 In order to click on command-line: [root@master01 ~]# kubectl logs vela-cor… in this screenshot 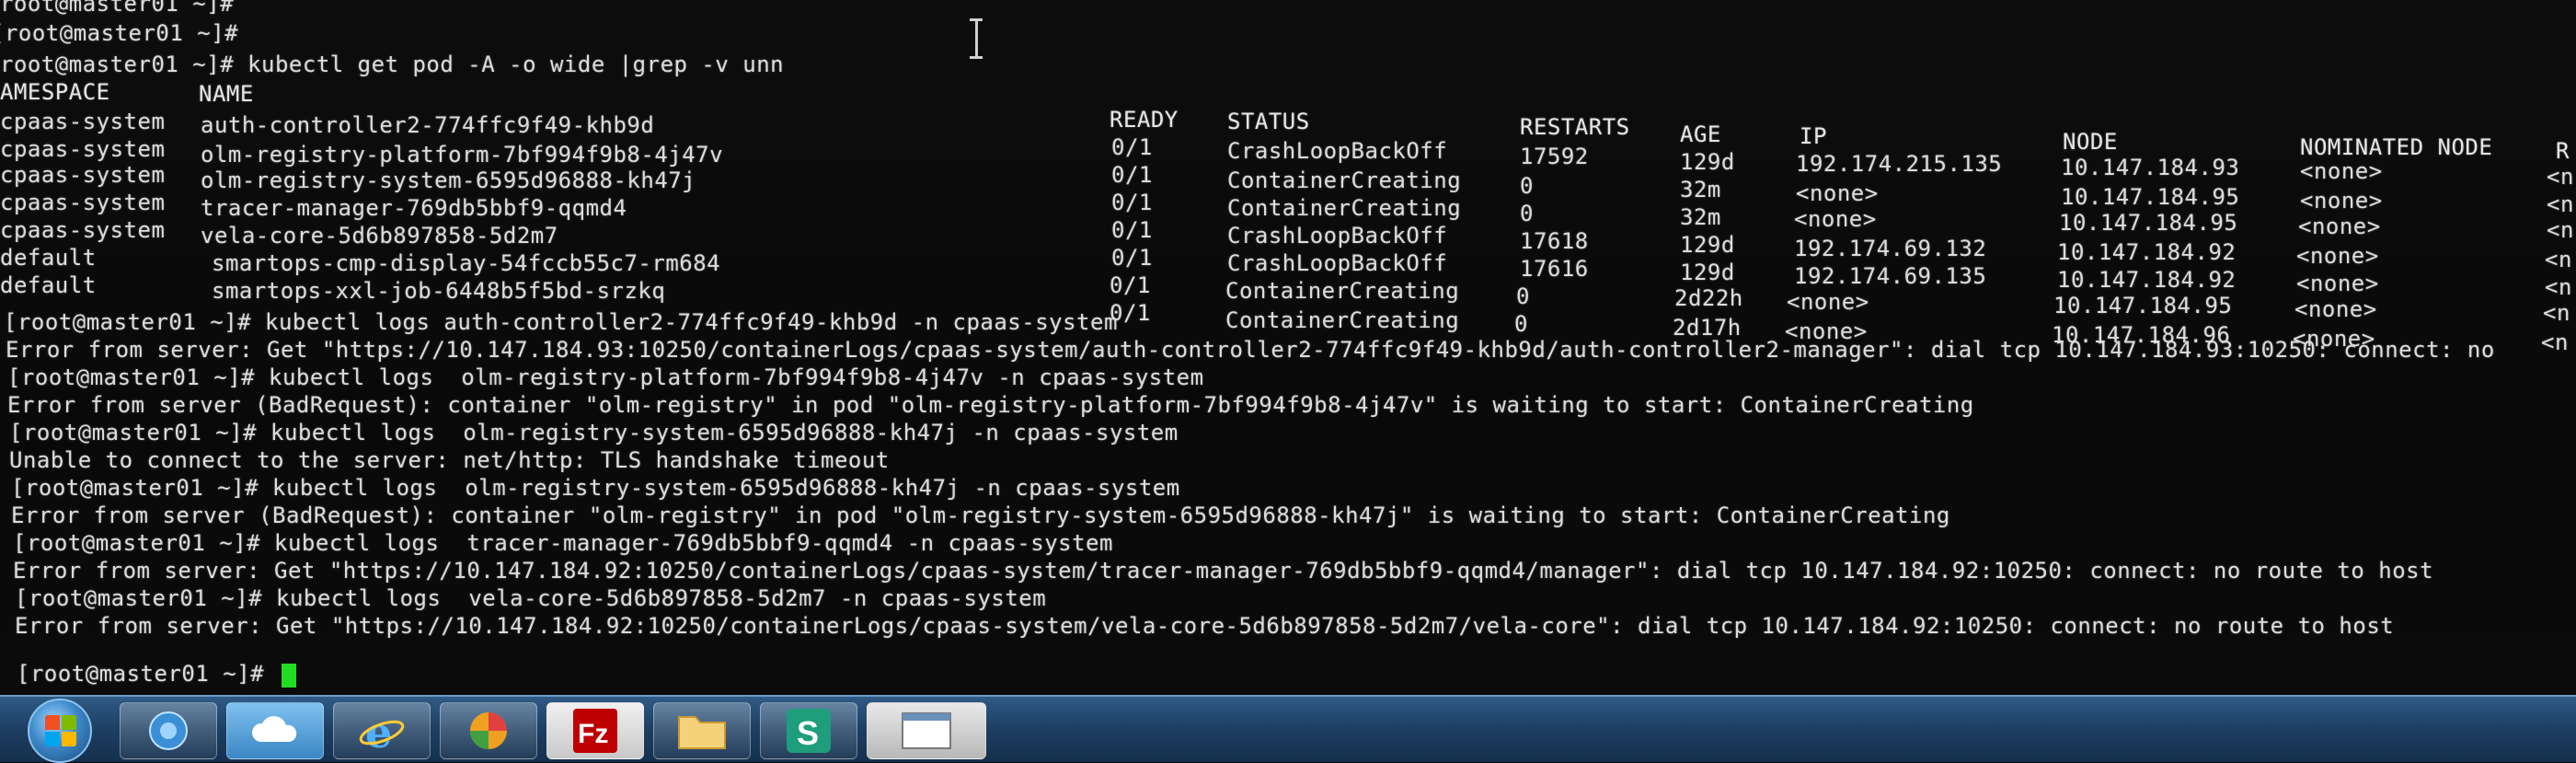, I will do `click(531, 598)`.